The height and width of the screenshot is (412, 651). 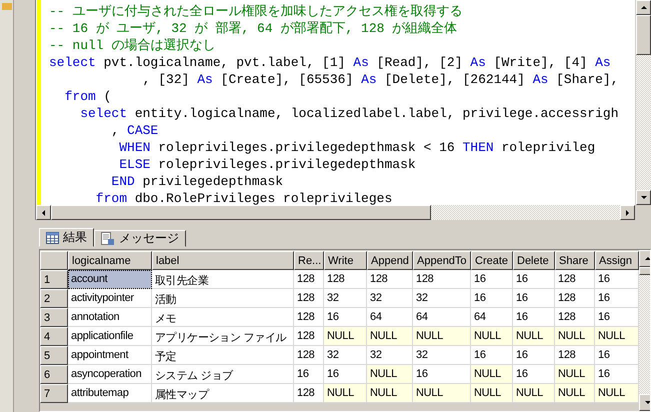 I want to click on table-cell: activitypointer, so click(x=110, y=298).